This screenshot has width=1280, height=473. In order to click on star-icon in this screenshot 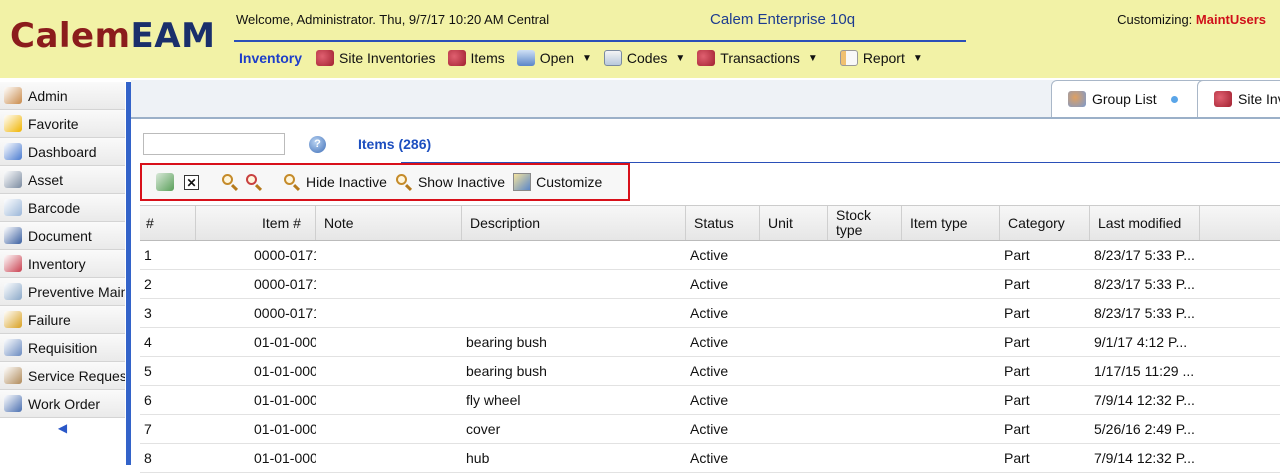, I will do `click(13, 123)`.